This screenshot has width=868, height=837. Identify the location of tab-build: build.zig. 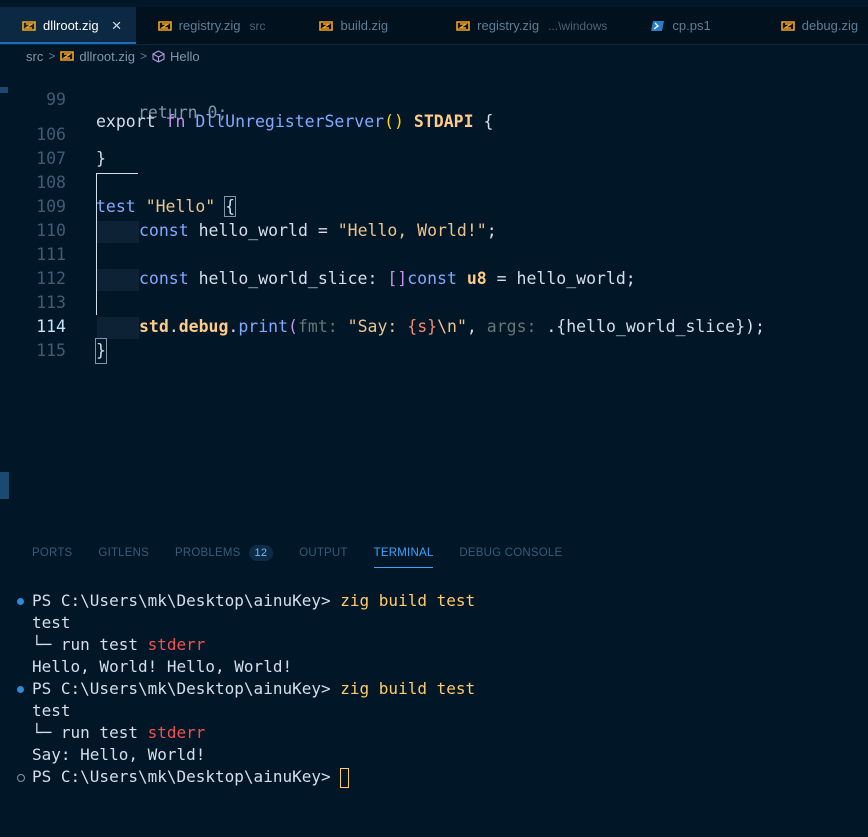
(340, 25).